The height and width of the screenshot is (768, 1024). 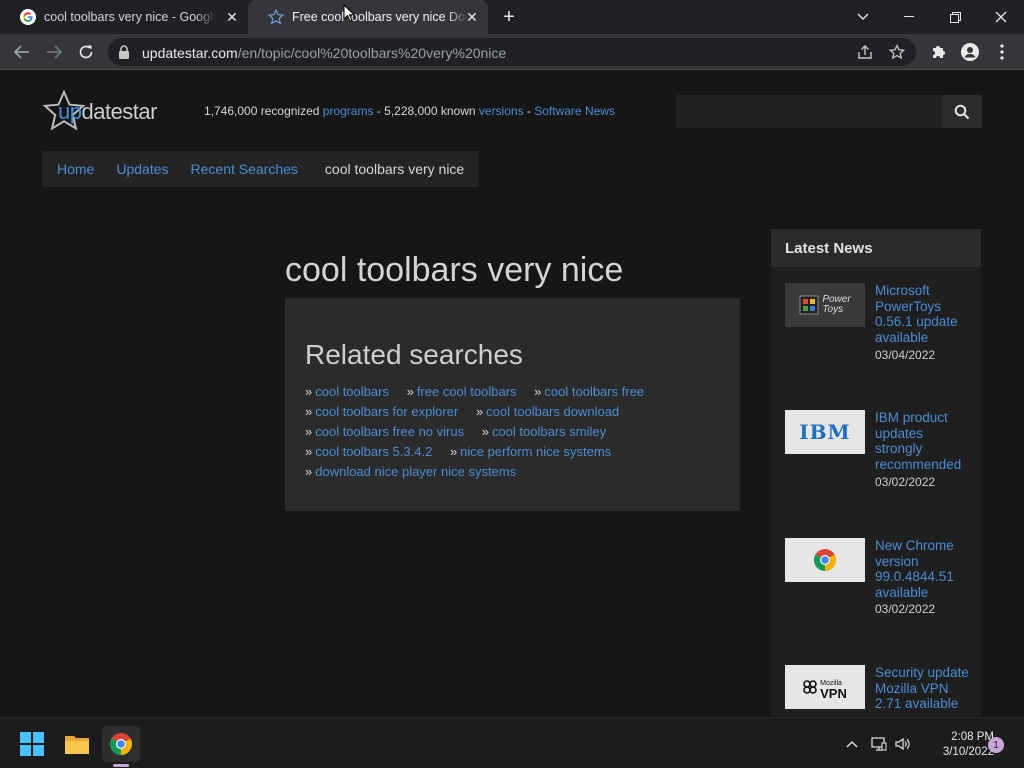 What do you see at coordinates (130, 17) in the screenshot?
I see `tab-title: cool toolbars very nice - Google Search` at bounding box center [130, 17].